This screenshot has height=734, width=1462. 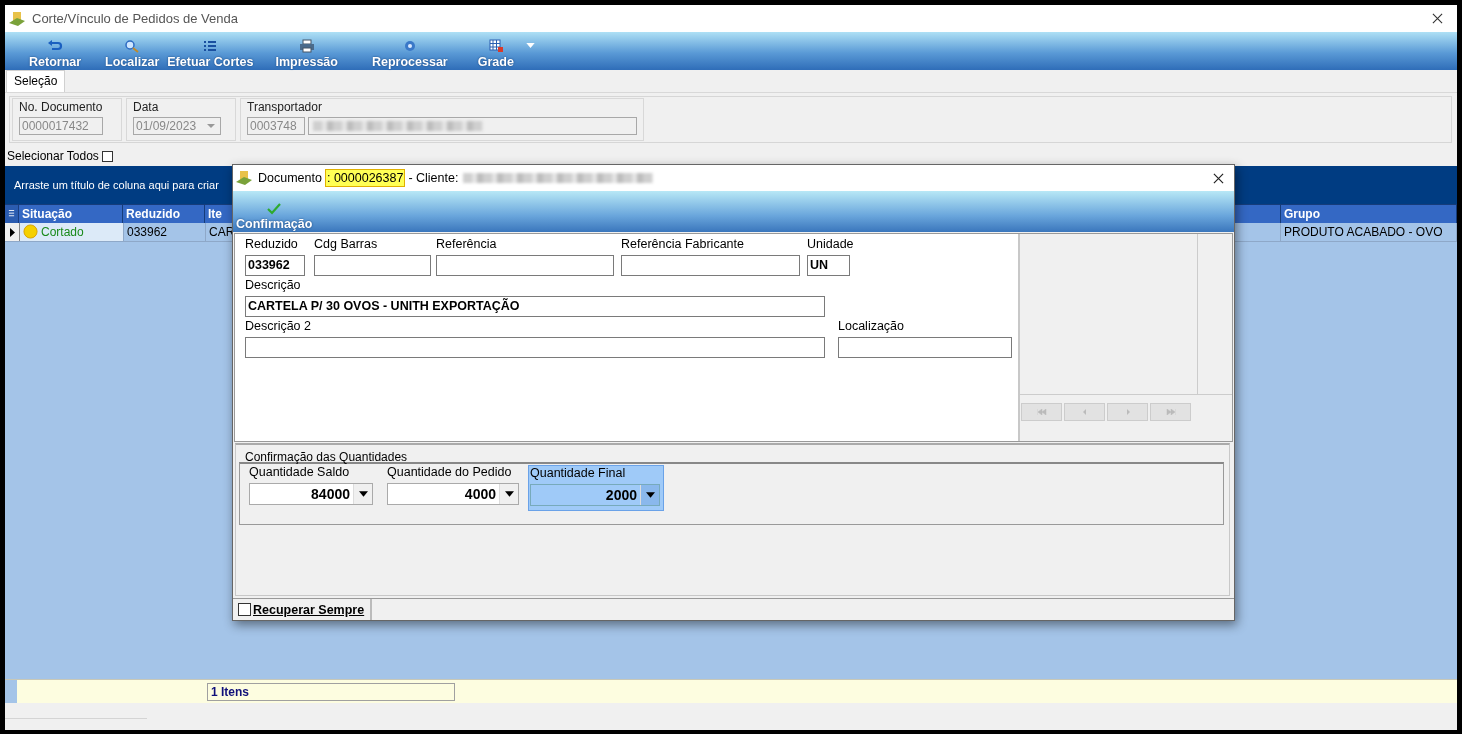 I want to click on grid-icon, so click(x=495, y=46).